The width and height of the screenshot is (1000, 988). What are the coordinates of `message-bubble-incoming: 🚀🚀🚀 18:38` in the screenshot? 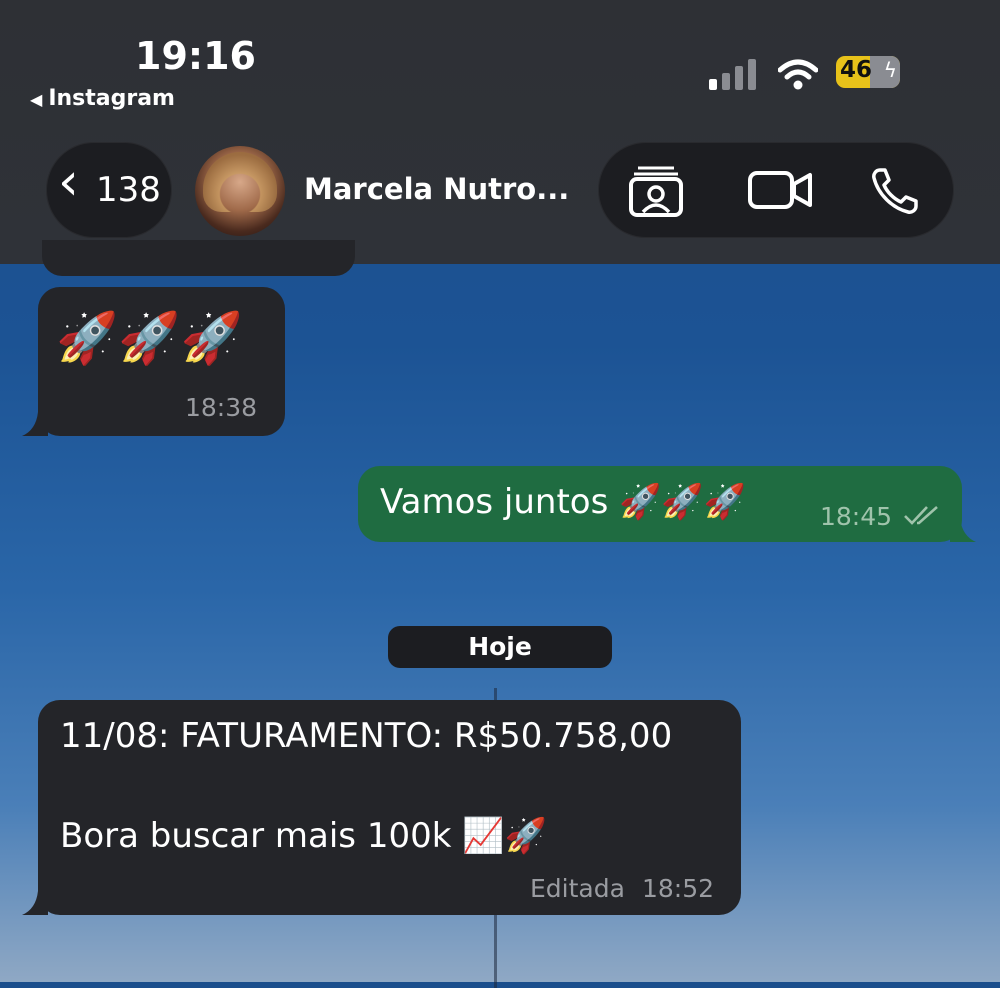 It's located at (161, 361).